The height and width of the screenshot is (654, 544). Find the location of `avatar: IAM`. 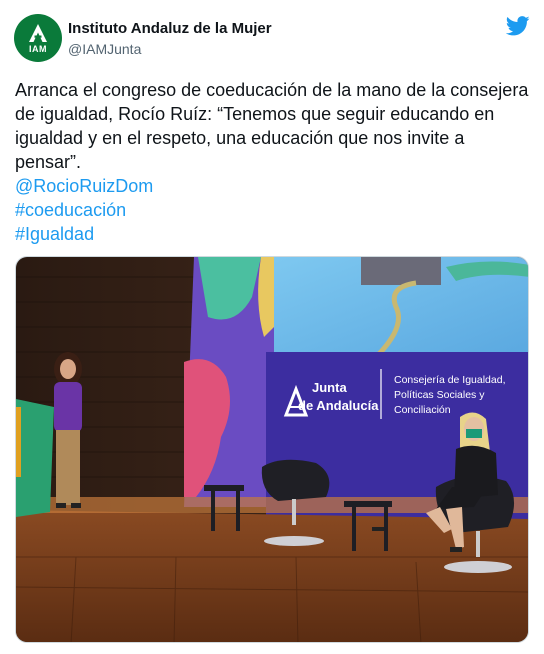

avatar: IAM is located at coordinates (38, 38).